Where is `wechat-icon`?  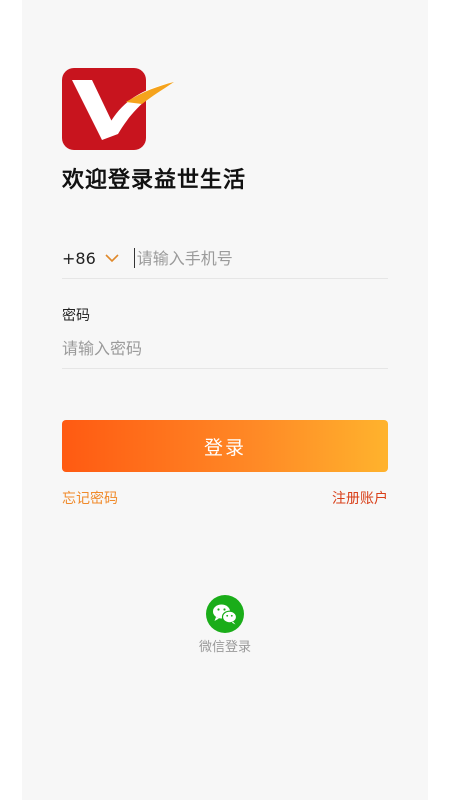 wechat-icon is located at coordinates (225, 614).